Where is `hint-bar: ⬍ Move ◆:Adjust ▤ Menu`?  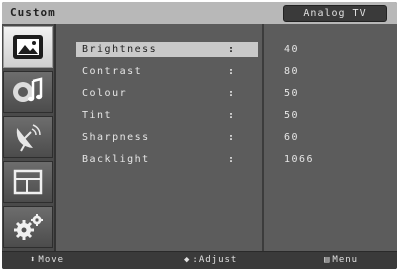
hint-bar: ⬍ Move ◆:Adjust ▤ Menu is located at coordinates (199, 260).